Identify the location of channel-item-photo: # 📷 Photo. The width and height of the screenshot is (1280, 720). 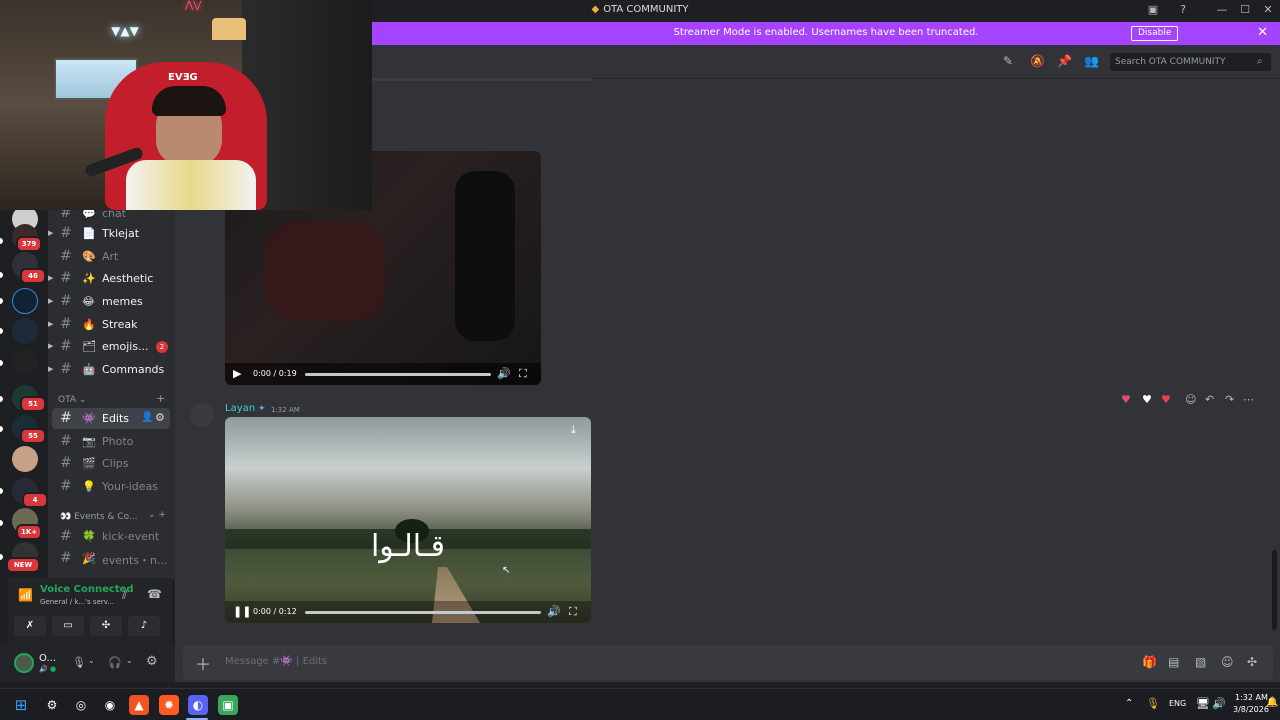
(111, 441).